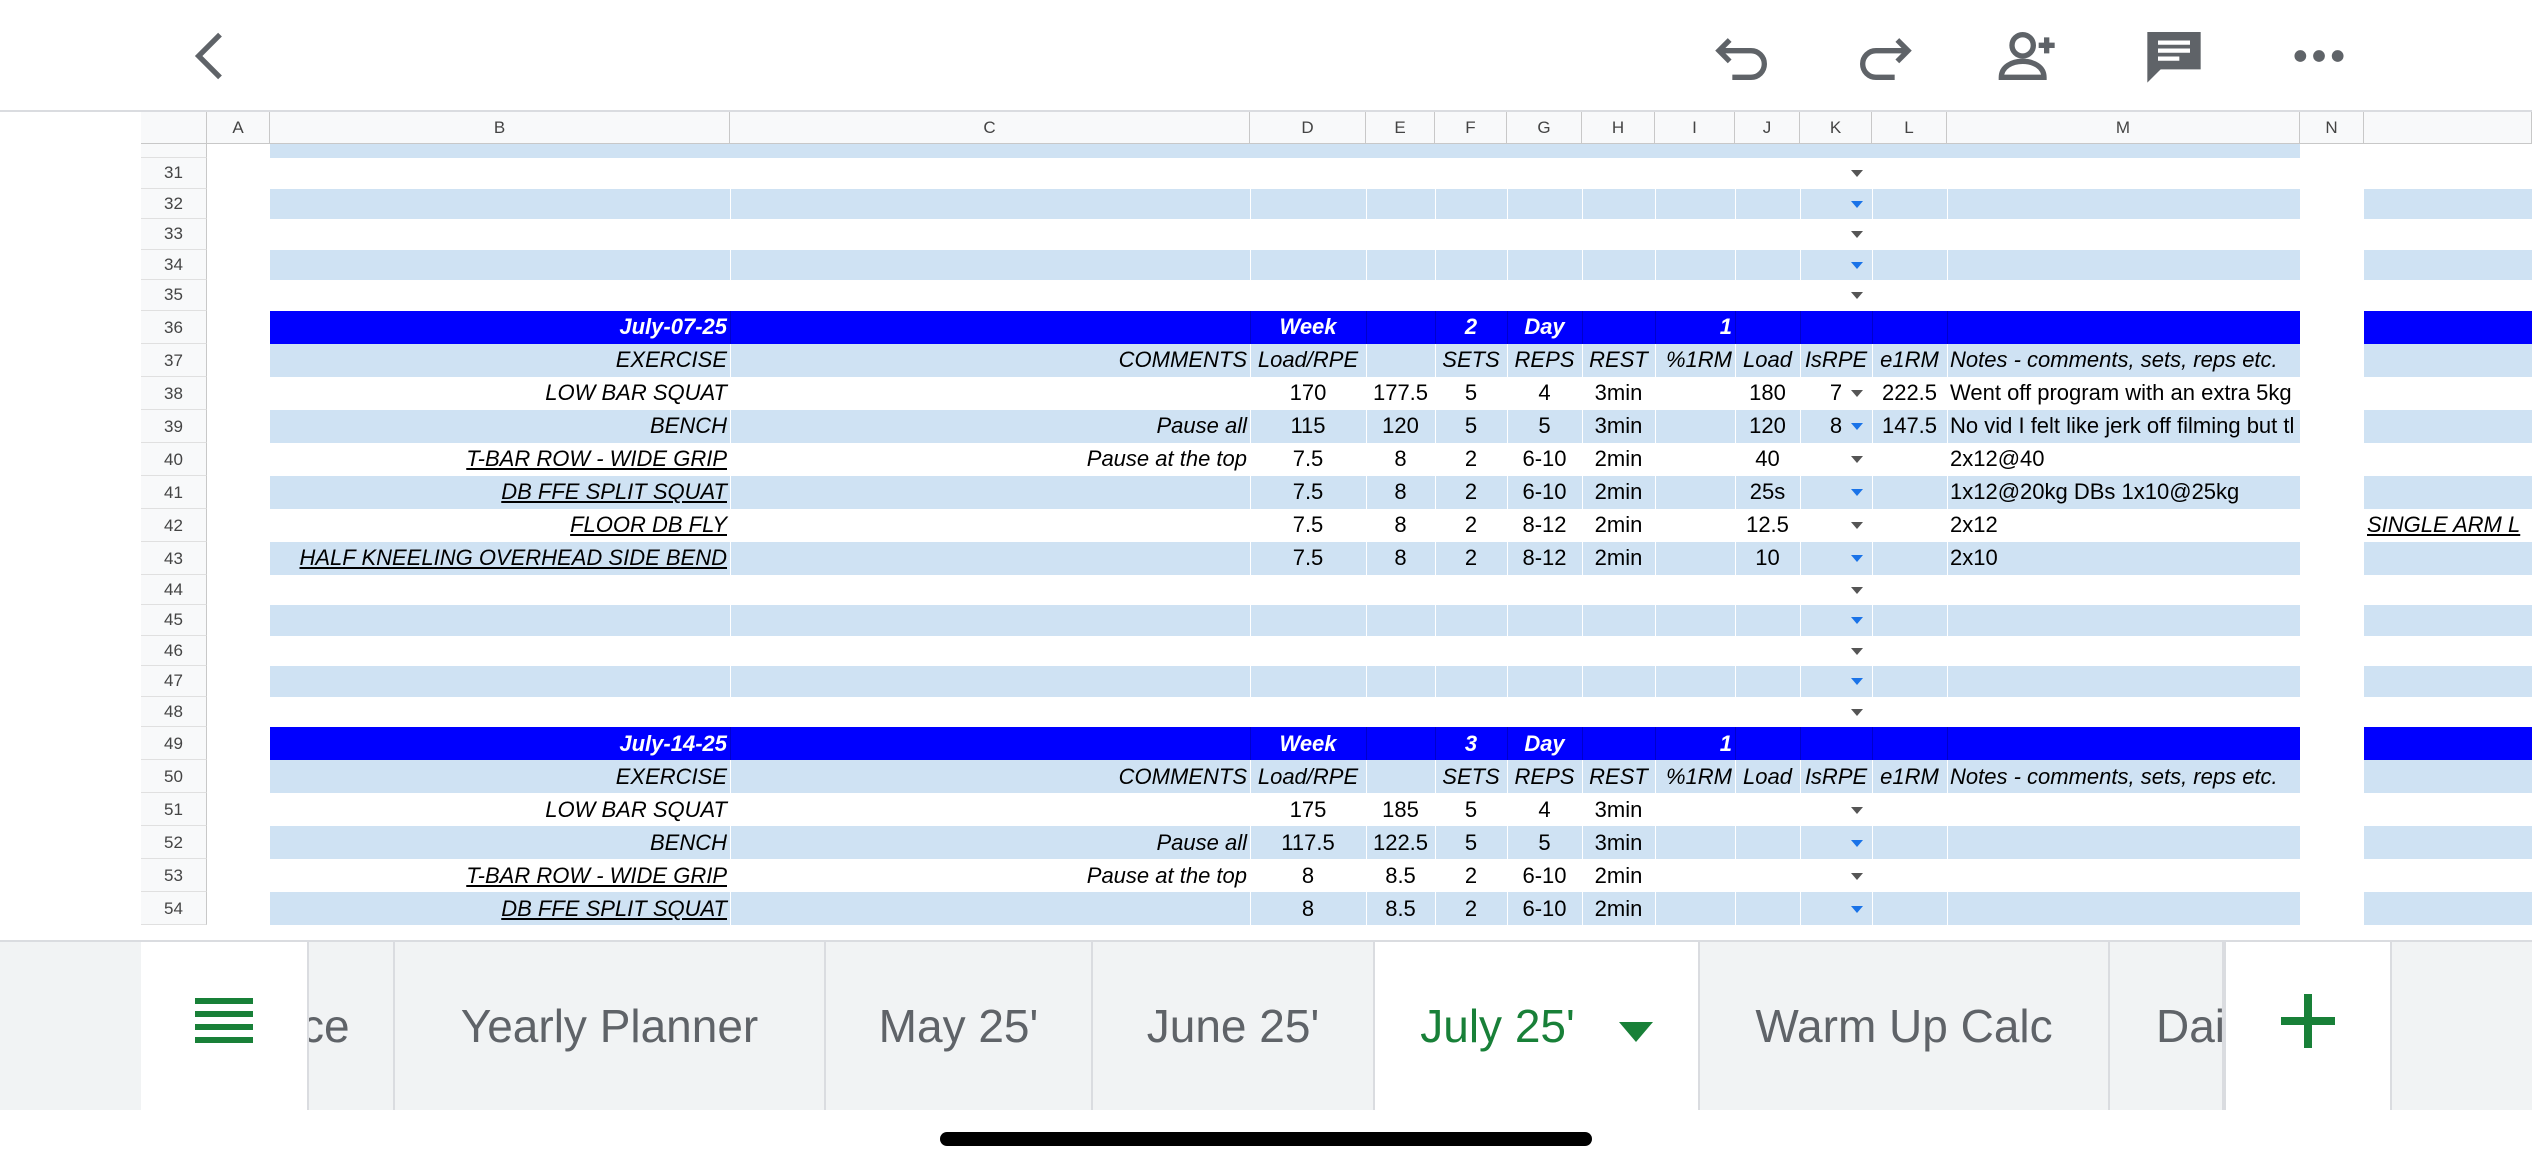  Describe the element at coordinates (2167, 1026) in the screenshot. I see `sheet-tab: Dai` at that location.